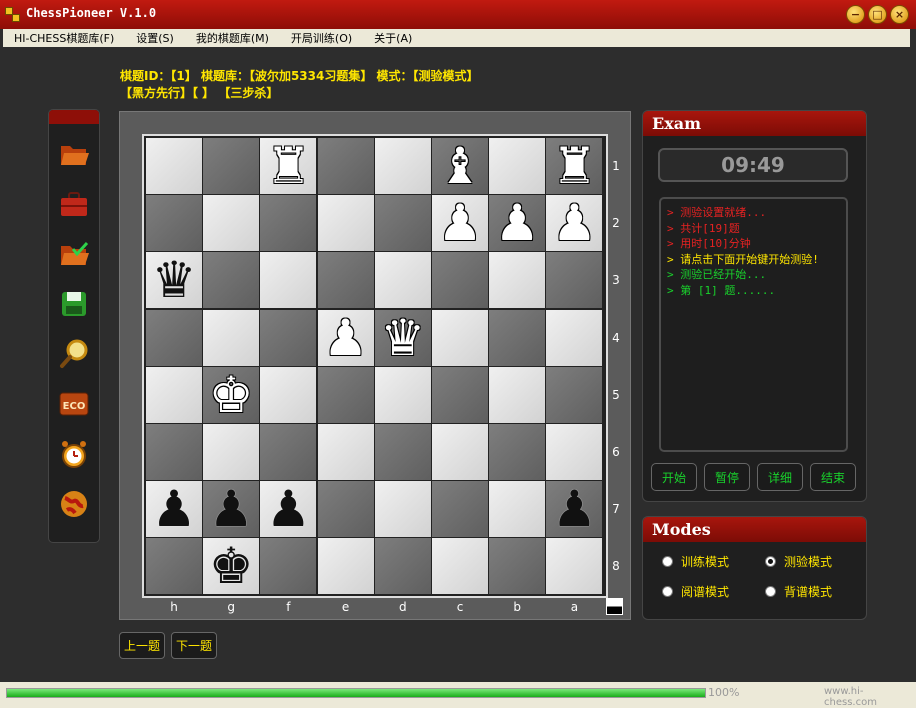 Image resolution: width=916 pixels, height=708 pixels. I want to click on next-puzzle-button: 下一题, so click(194, 645).